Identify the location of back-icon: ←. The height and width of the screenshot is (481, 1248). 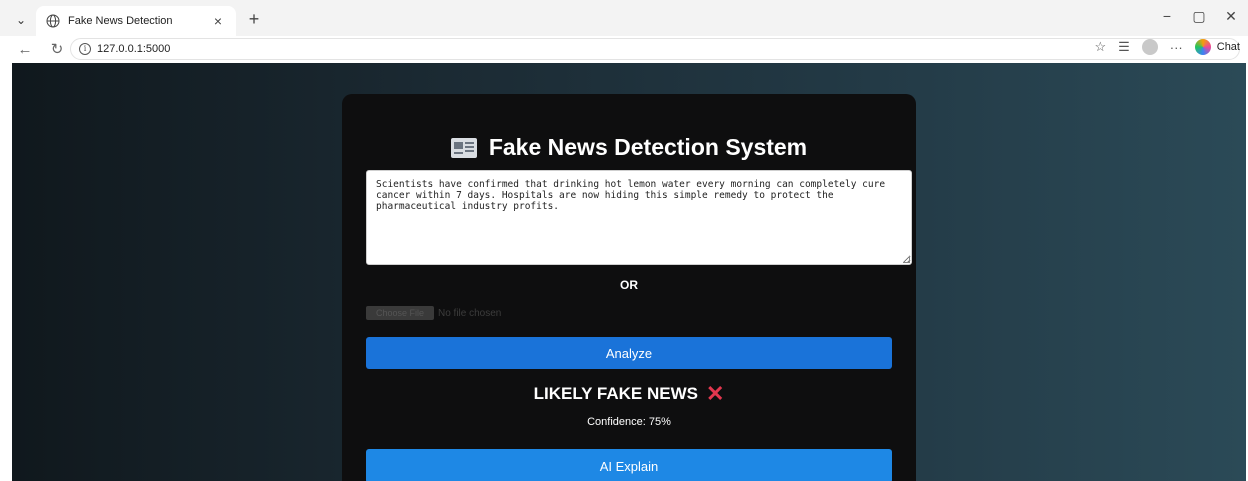
(25, 49).